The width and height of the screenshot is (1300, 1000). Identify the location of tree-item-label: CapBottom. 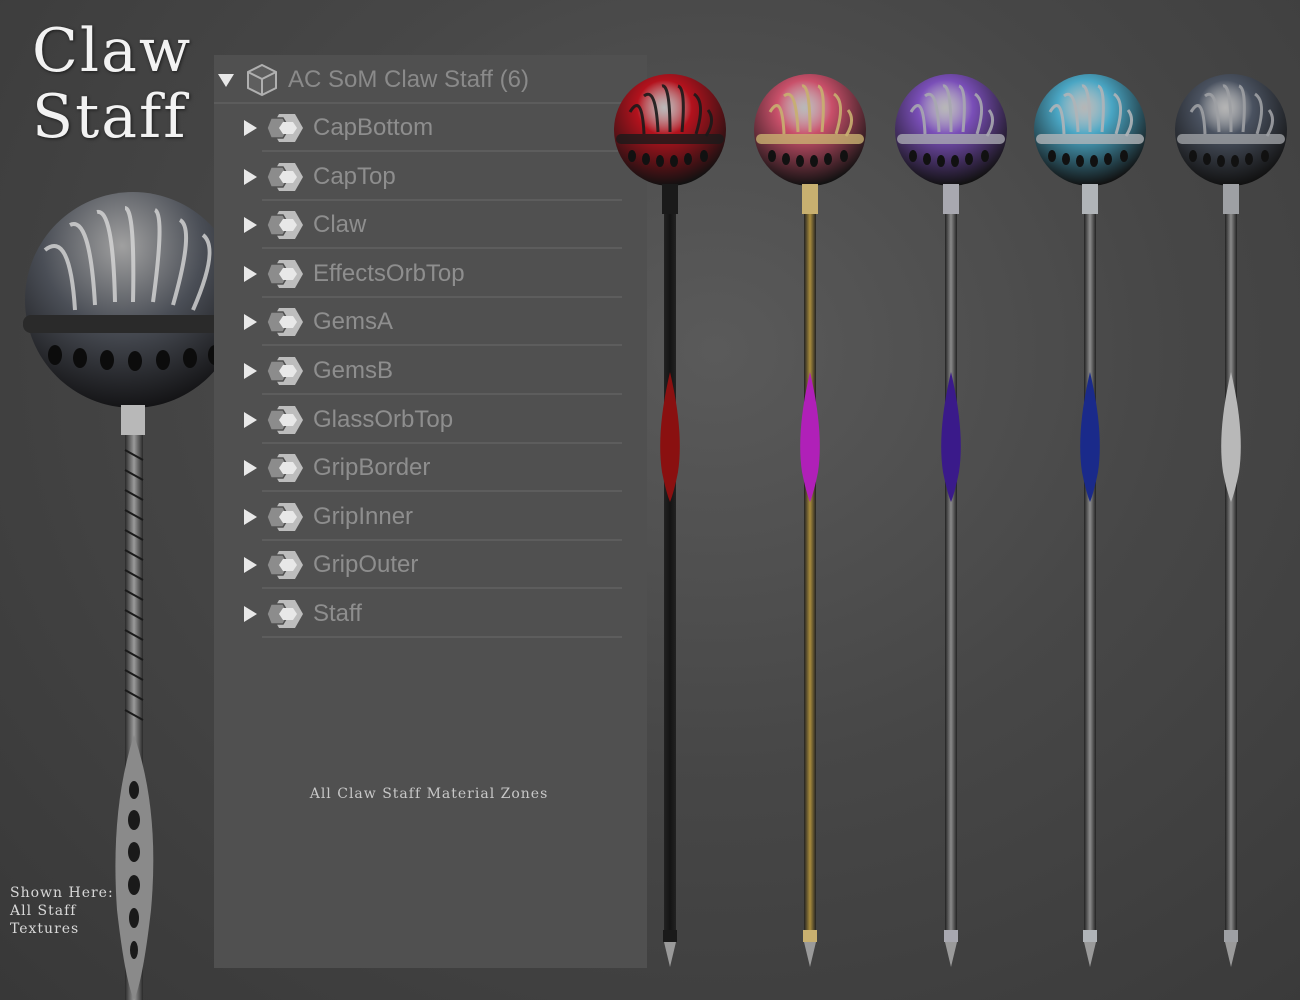
(373, 127).